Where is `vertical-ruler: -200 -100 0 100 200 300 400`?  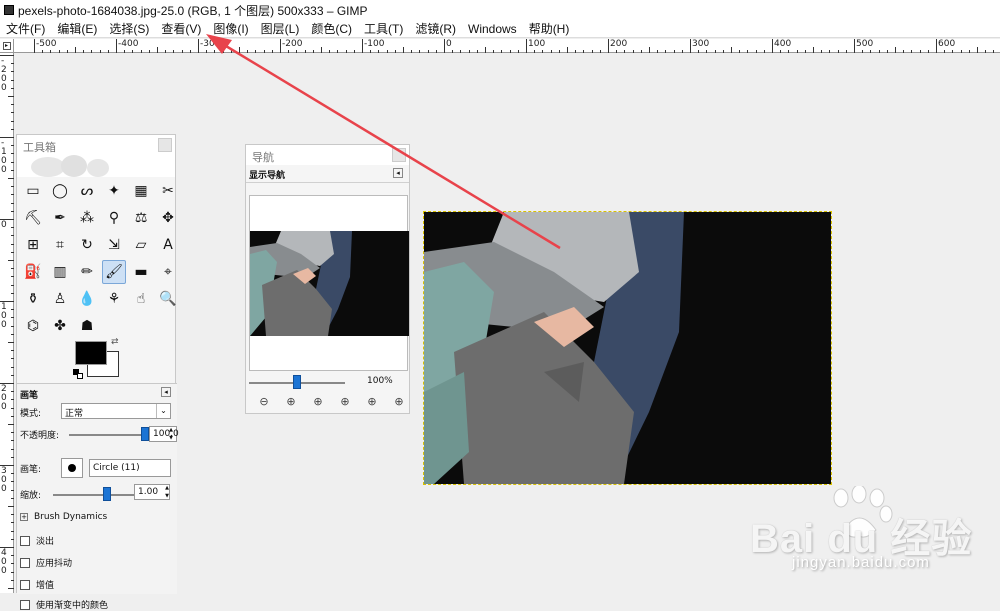
vertical-ruler: -200 -100 0 100 200 300 400 is located at coordinates (7, 323).